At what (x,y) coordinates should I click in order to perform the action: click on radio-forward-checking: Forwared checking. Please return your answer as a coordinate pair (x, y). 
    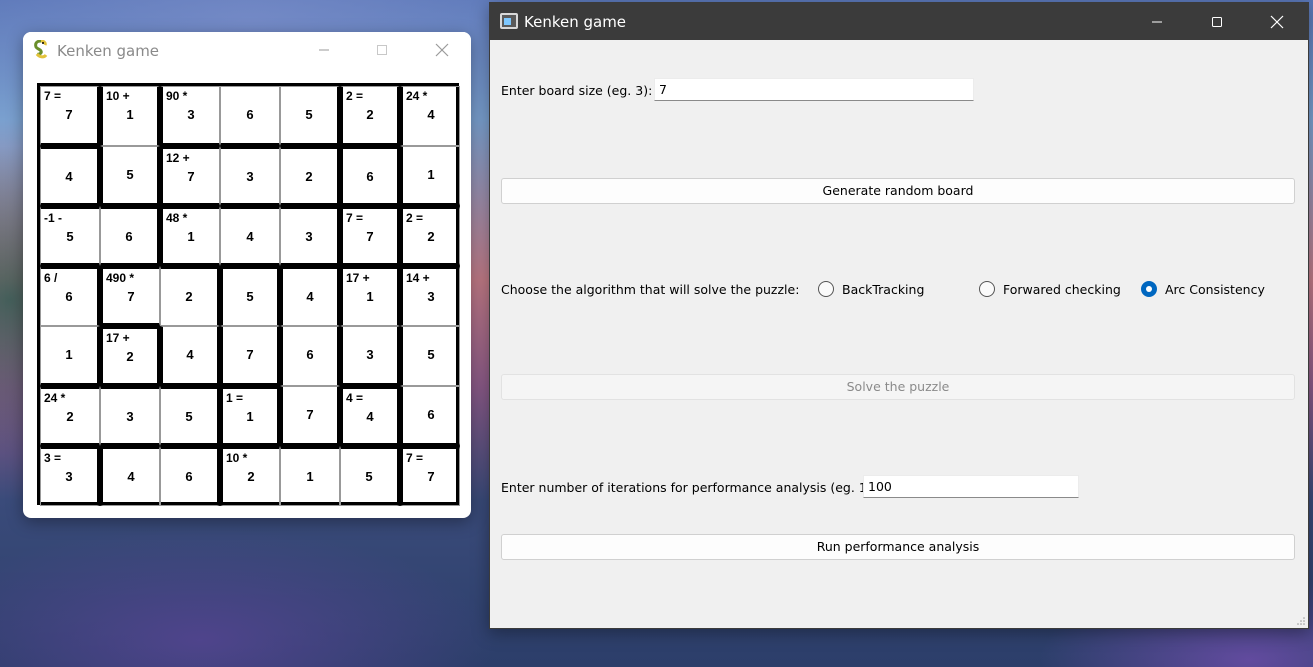
    Looking at the image, I should click on (1050, 289).